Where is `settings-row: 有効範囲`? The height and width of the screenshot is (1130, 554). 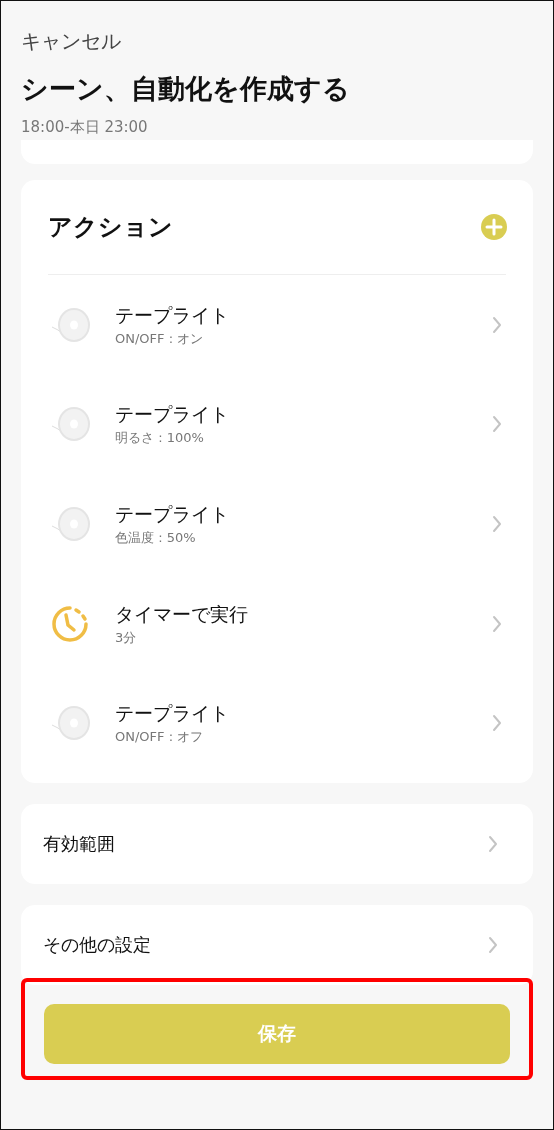 settings-row: 有効範囲 is located at coordinates (277, 843).